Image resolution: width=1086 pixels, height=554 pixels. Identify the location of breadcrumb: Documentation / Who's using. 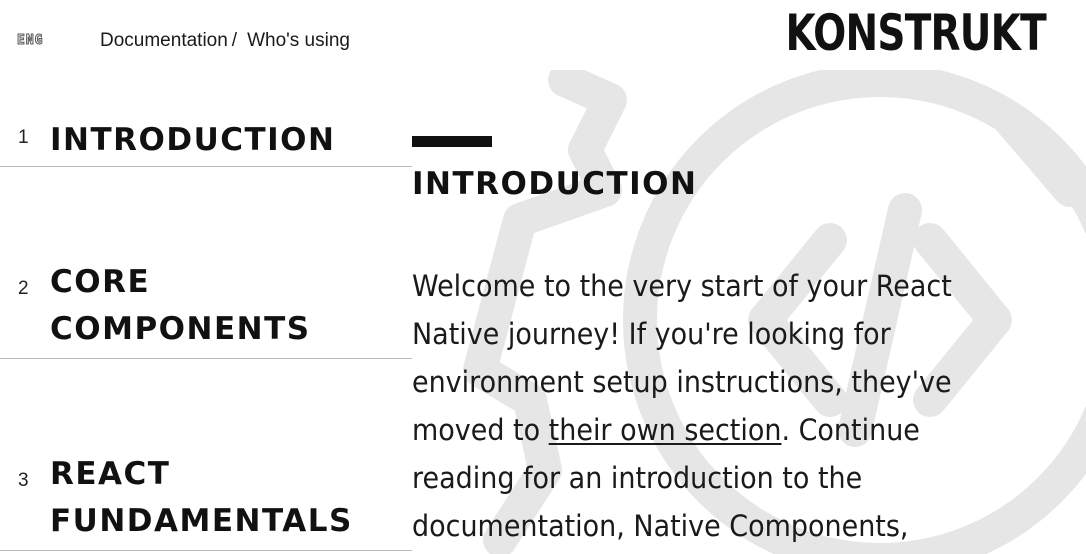
(225, 41).